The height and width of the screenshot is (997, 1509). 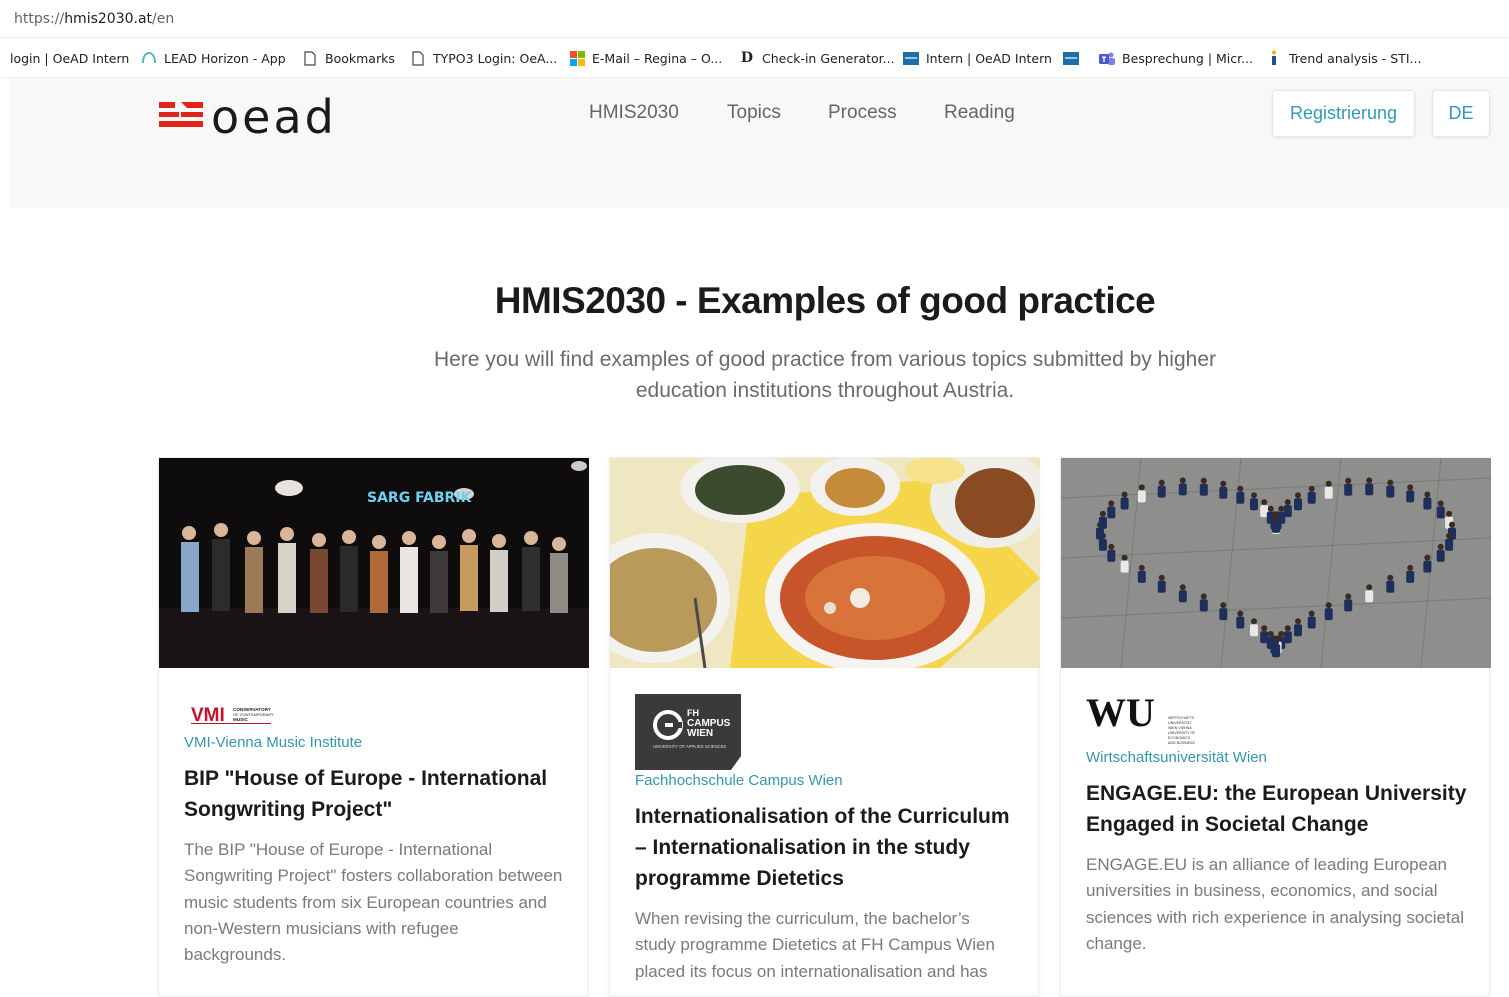 I want to click on card-institution: Wirtschaftsuniversität Wien, so click(x=1176, y=757).